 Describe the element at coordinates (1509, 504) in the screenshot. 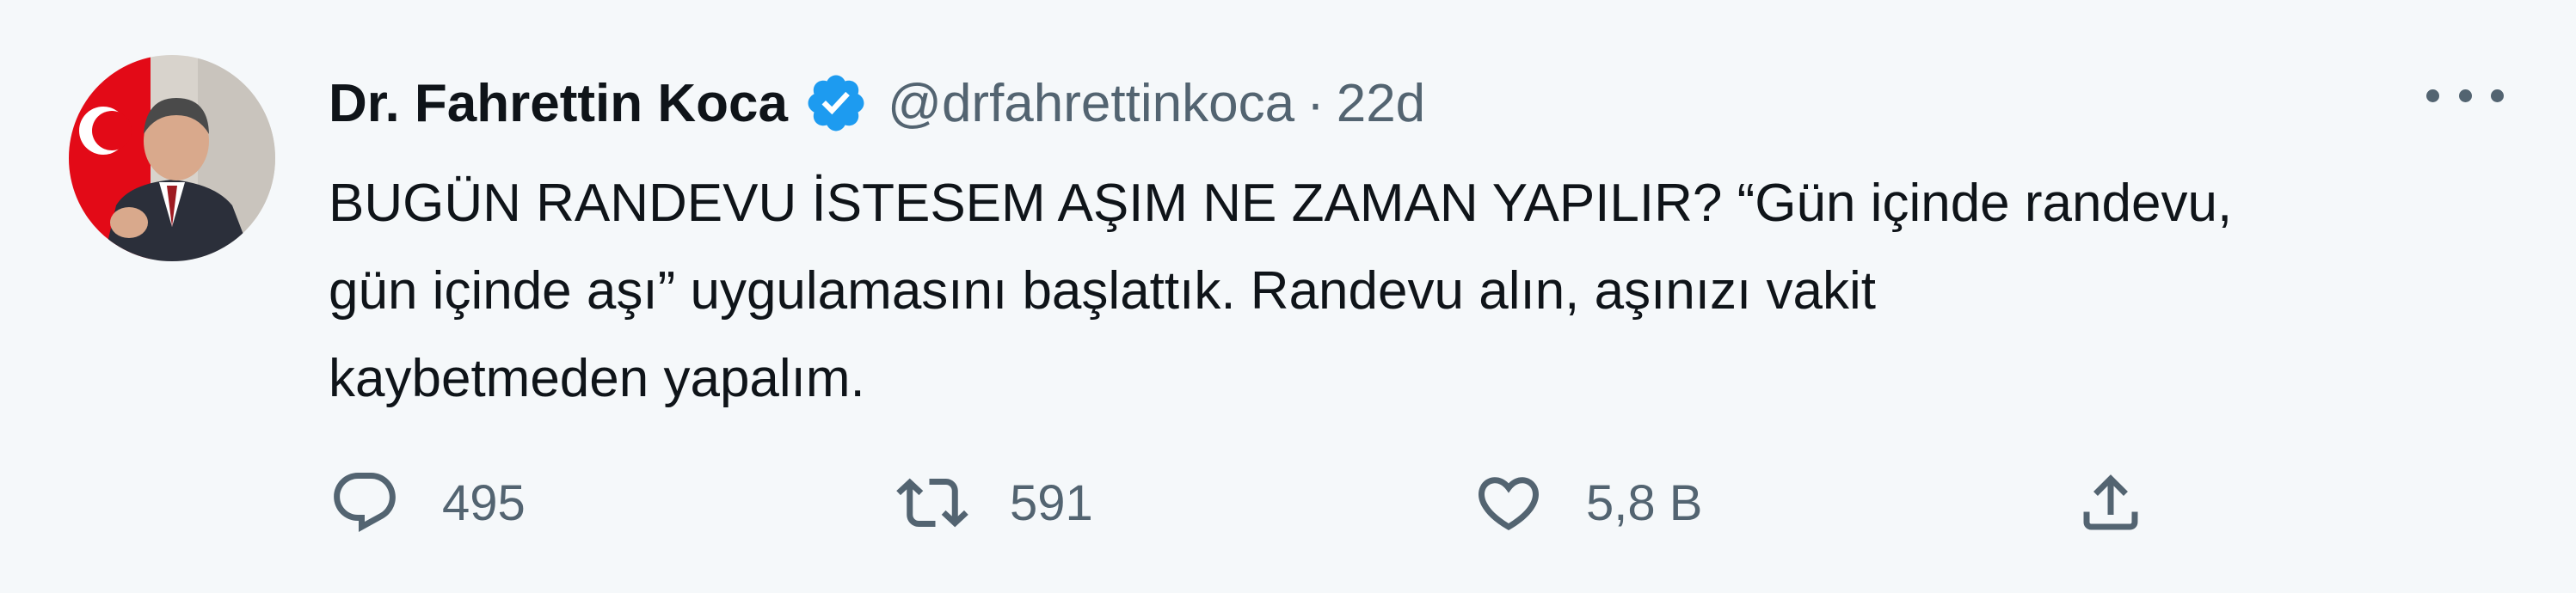

I see `heart-icon` at that location.